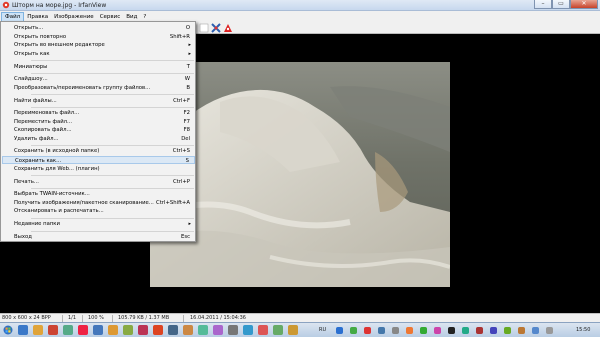  Describe the element at coordinates (187, 28) in the screenshot. I see `menu-item-shortcut: O` at that location.